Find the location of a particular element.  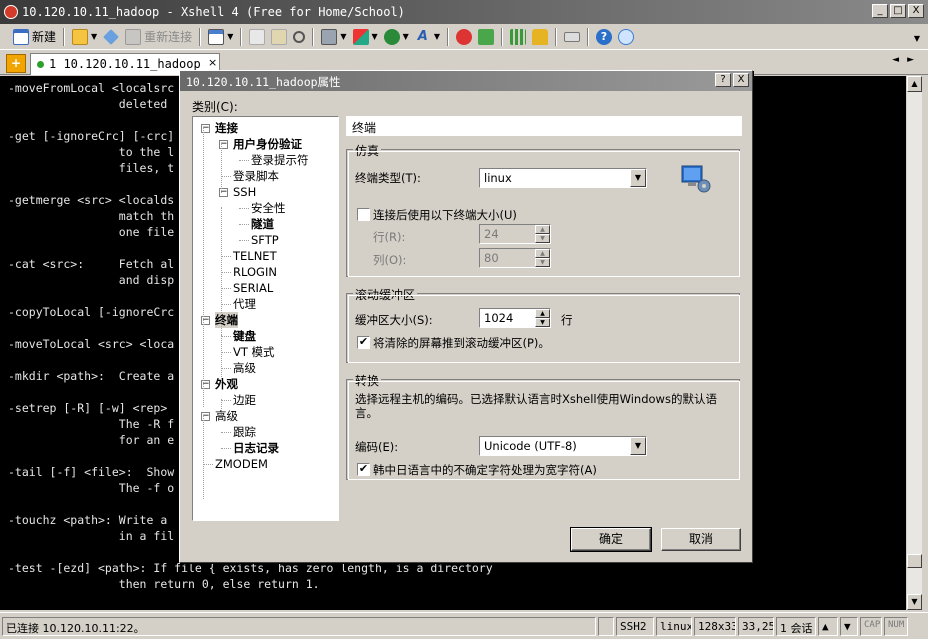

terminal-line: The -R f is located at coordinates (91, 424).